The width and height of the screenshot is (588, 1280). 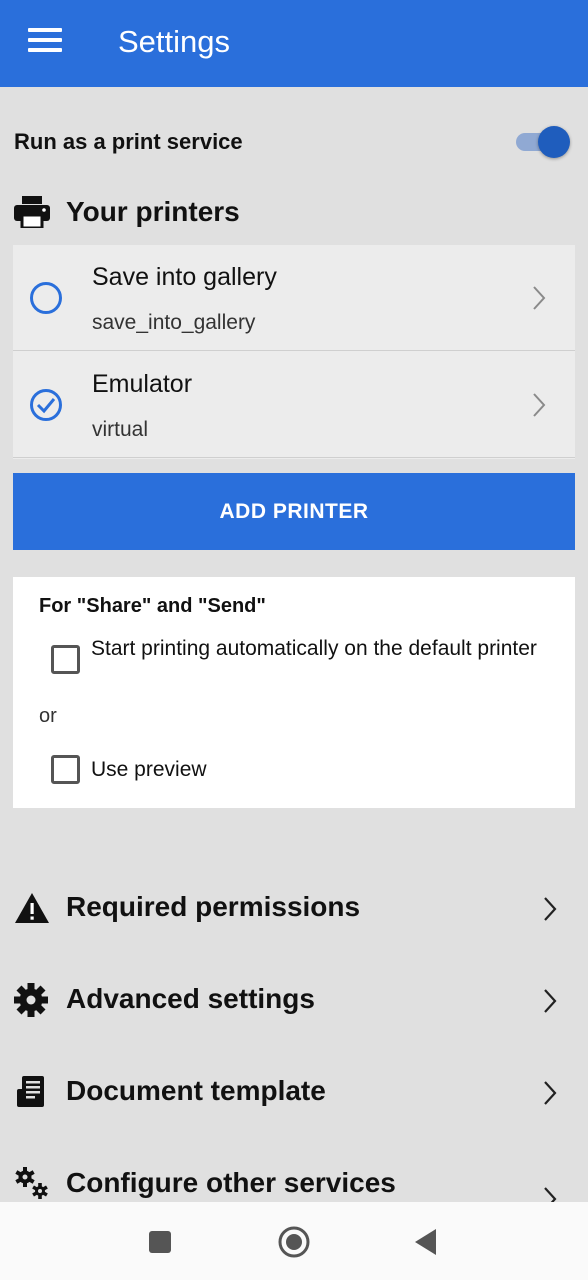 I want to click on menu-item-label: Configure other services, so click(x=231, y=1182).